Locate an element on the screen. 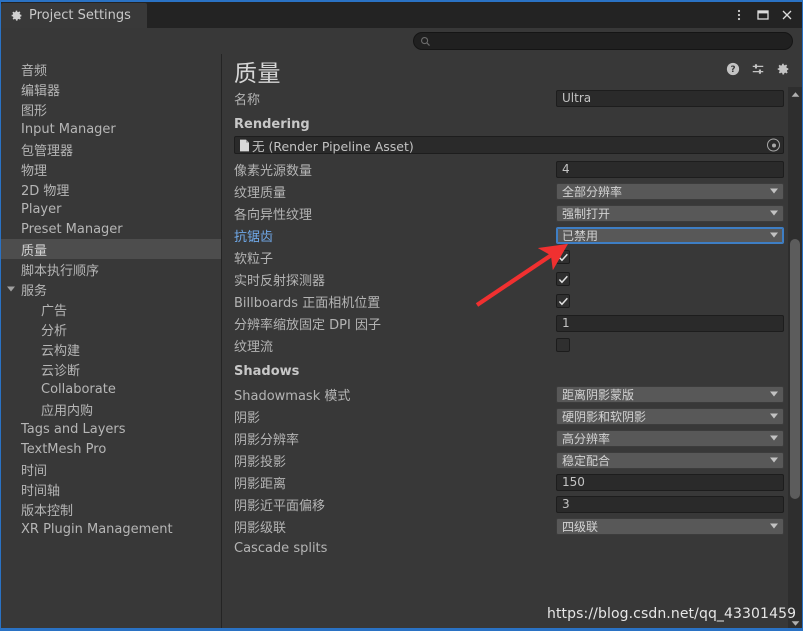 Image resolution: width=803 pixels, height=631 pixels. sidebar-item-label: Preset Manager is located at coordinates (72, 229).